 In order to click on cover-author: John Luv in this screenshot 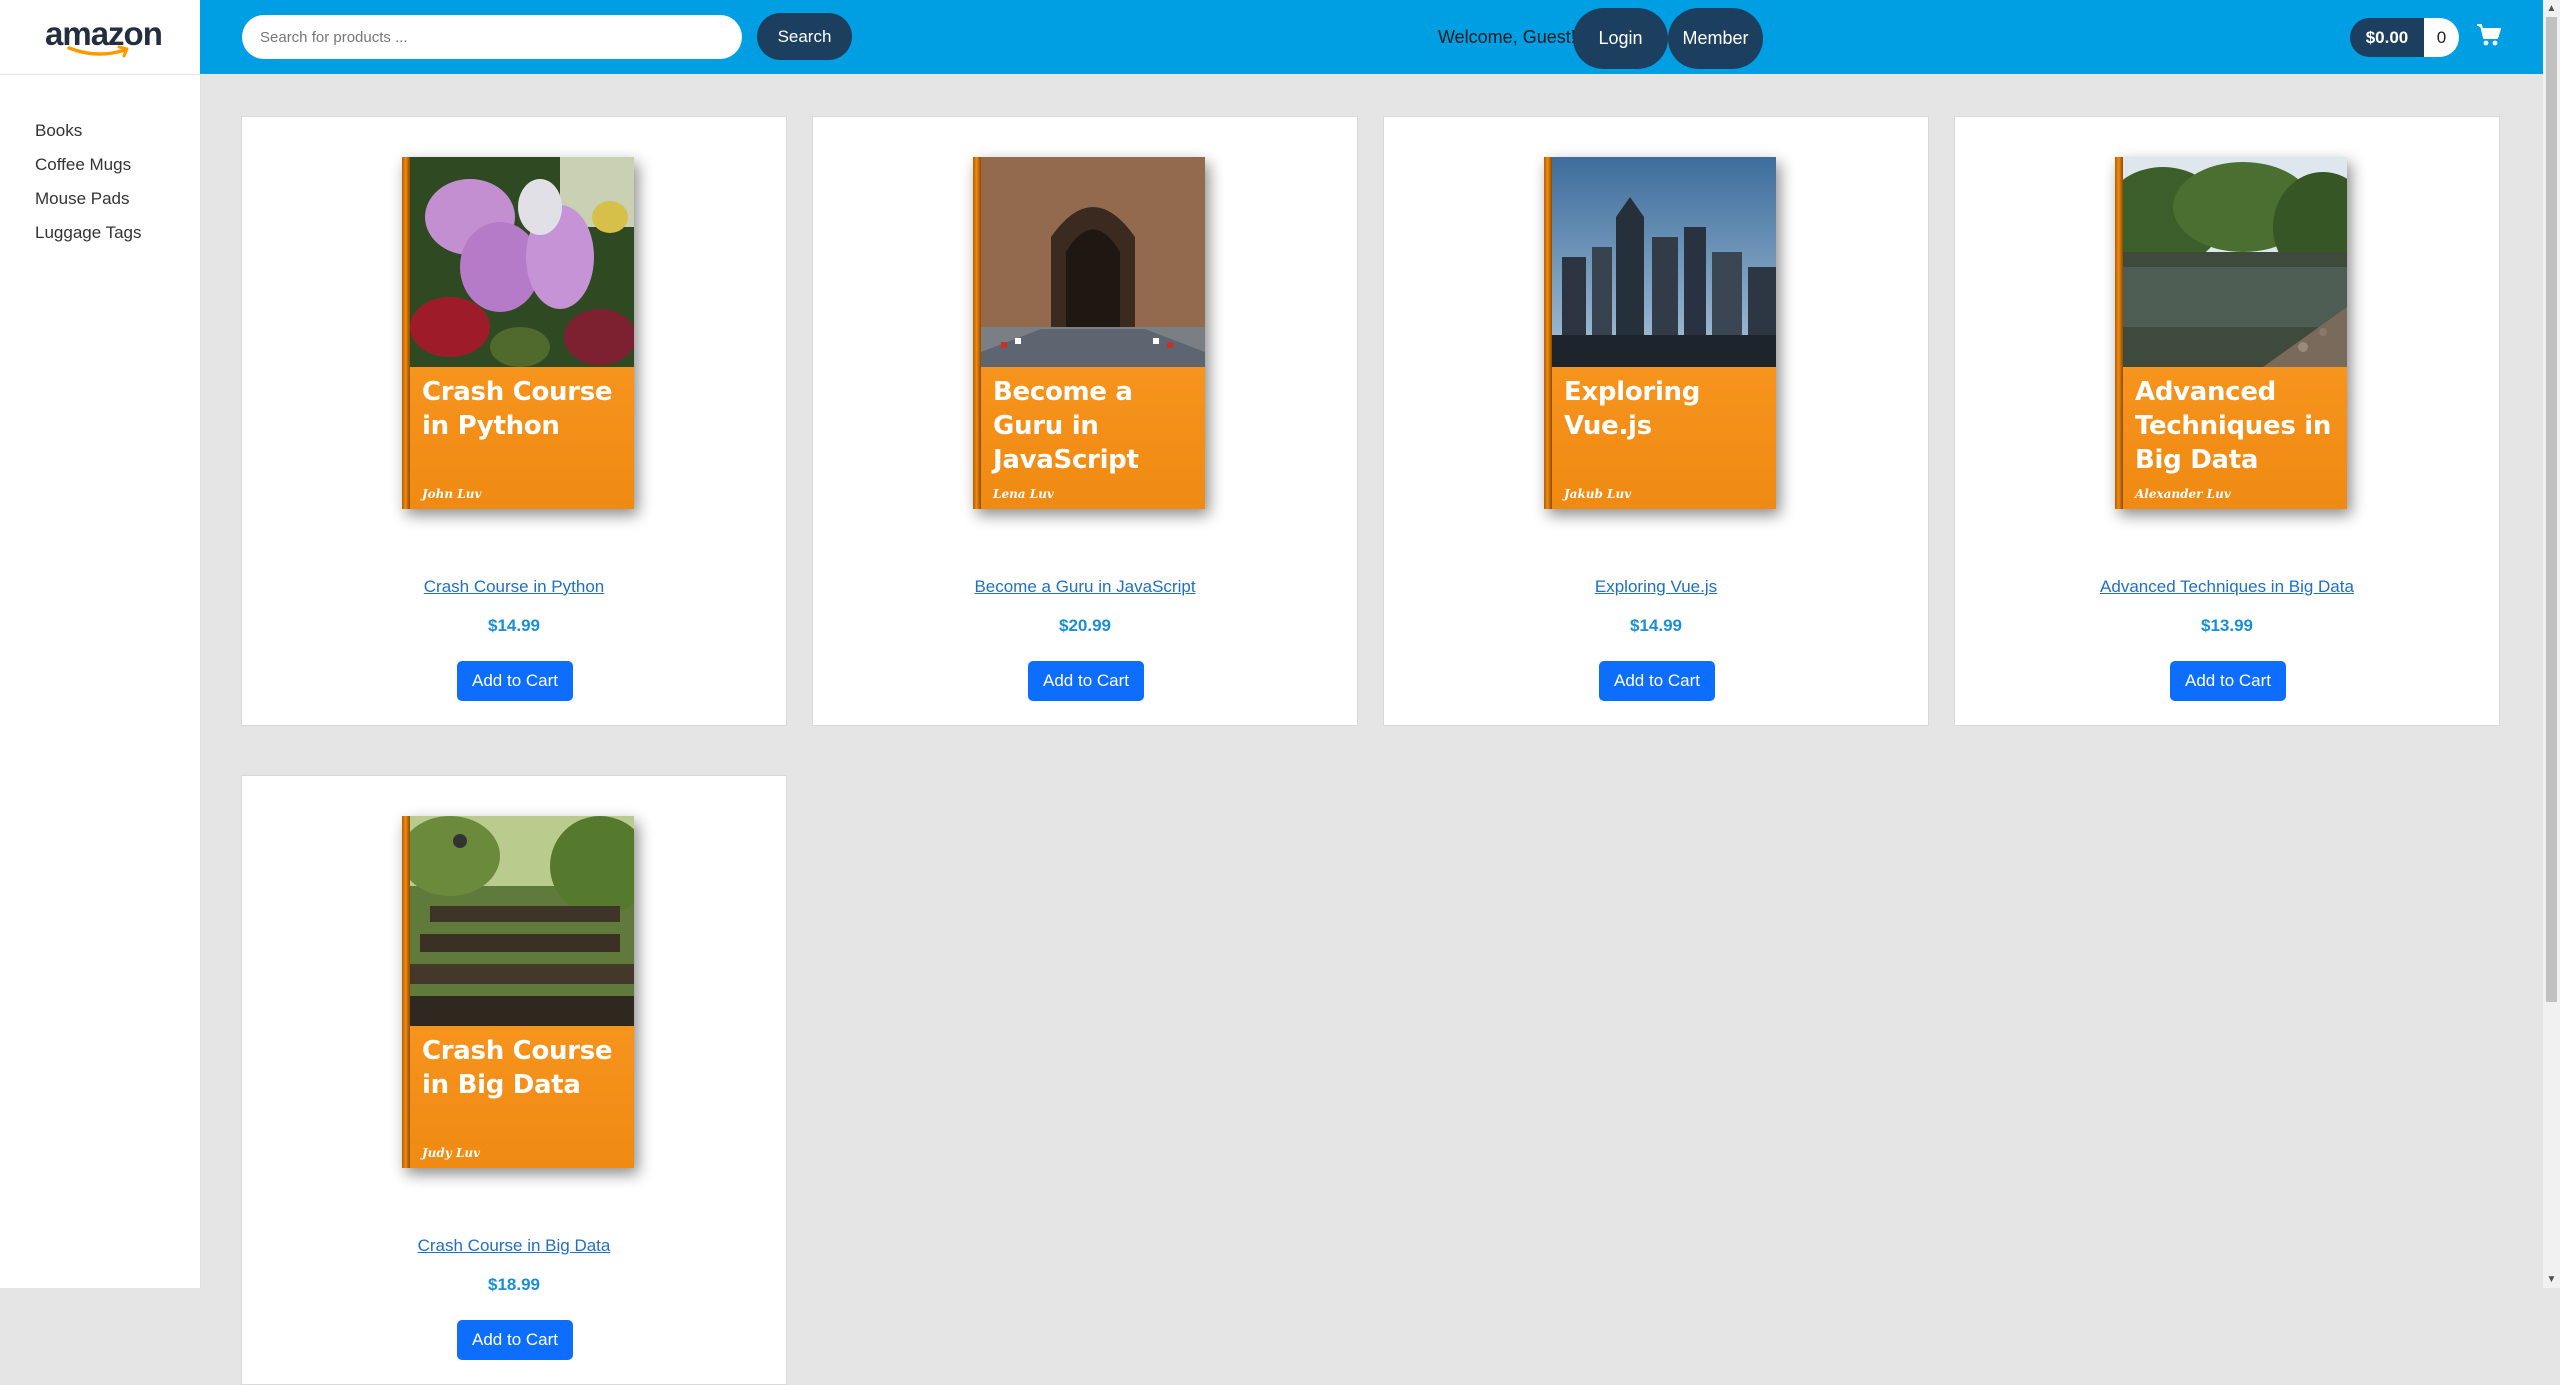, I will do `click(452, 494)`.